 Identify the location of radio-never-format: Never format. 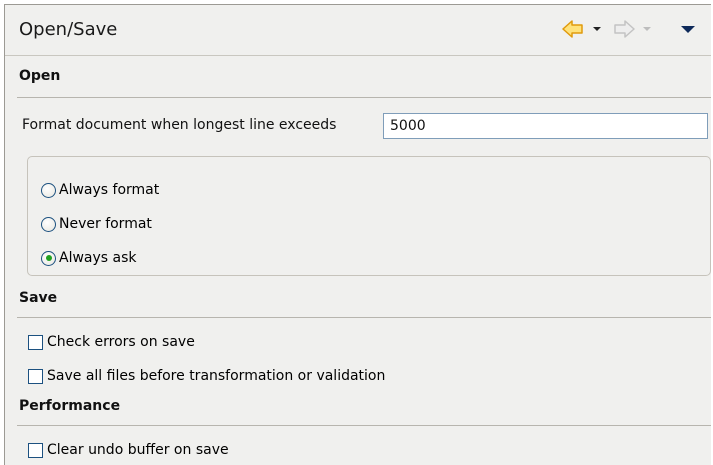
(96, 224).